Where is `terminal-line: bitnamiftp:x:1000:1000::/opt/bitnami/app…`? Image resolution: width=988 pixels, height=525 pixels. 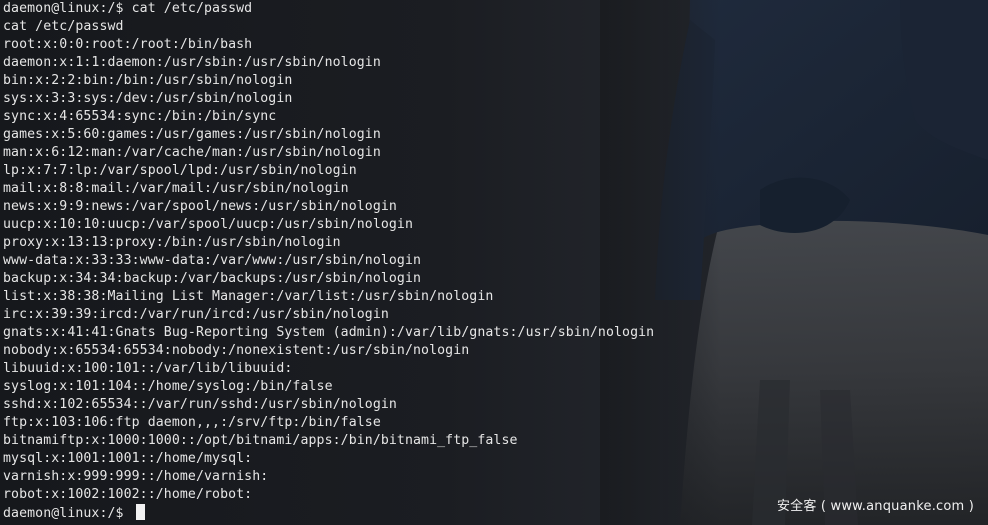
terminal-line: bitnamiftp:x:1000:1000::/opt/bitnami/app… is located at coordinates (260, 440).